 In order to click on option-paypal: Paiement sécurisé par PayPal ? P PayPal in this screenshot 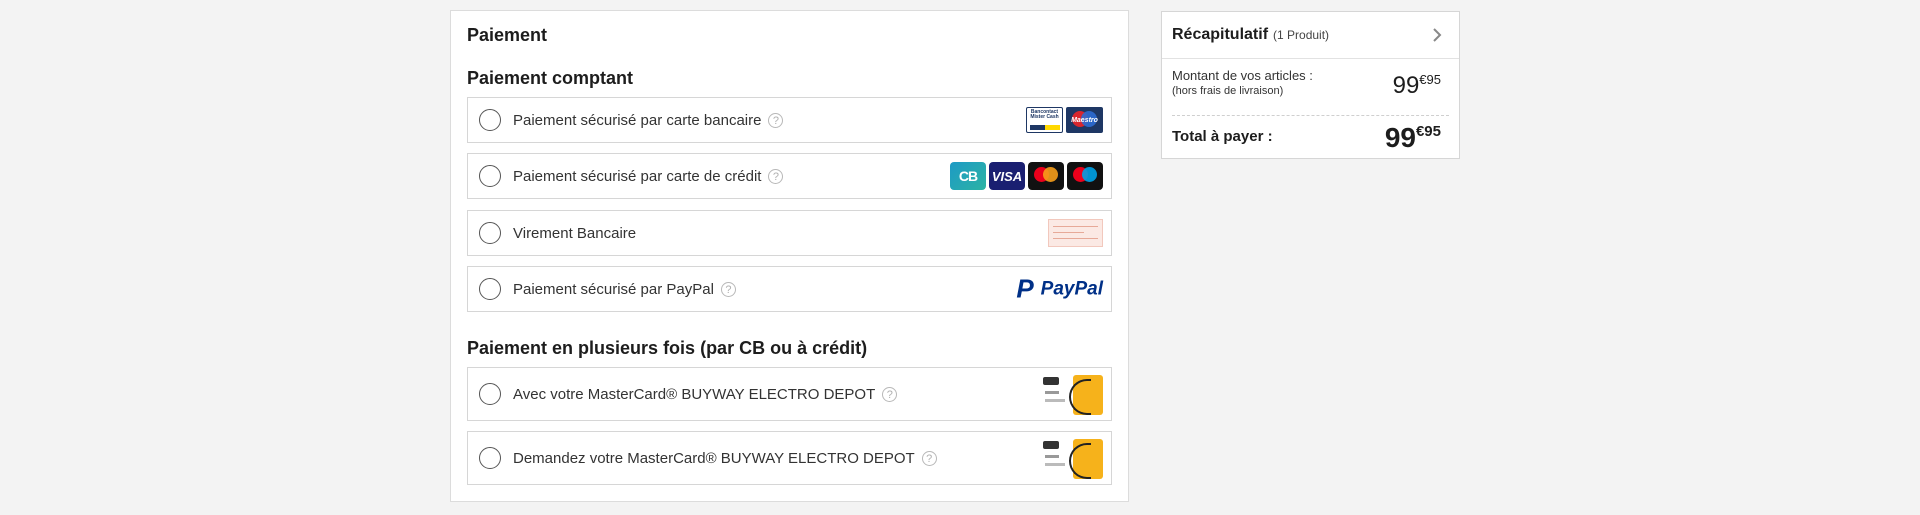, I will do `click(789, 289)`.